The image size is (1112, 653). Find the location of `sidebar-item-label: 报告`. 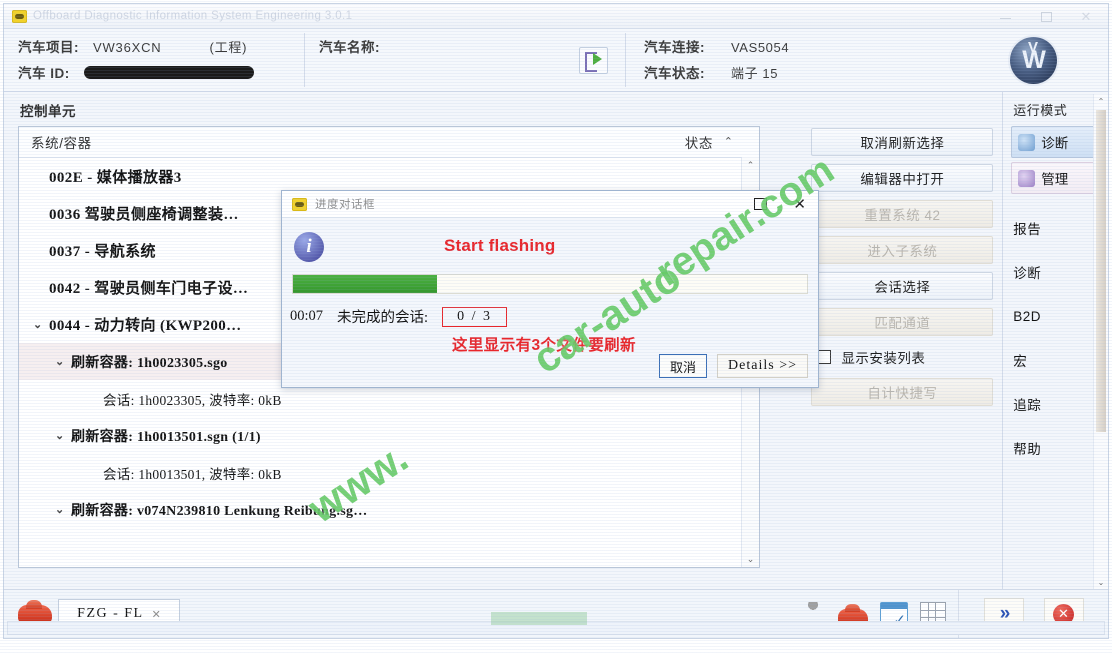

sidebar-item-label: 报告 is located at coordinates (1027, 229).